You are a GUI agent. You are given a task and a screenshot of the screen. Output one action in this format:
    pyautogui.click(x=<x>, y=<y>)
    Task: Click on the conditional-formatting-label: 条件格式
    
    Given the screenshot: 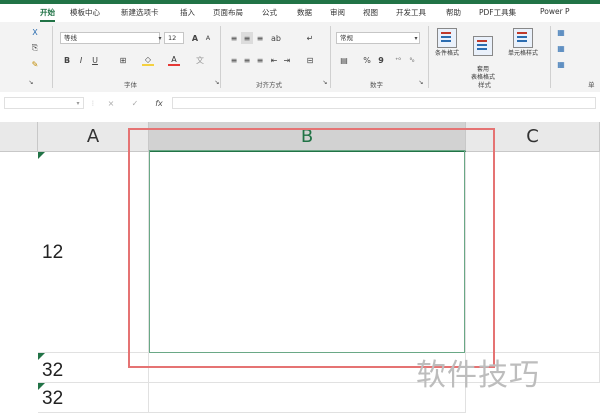 What is the action you would take?
    pyautogui.click(x=446, y=53)
    